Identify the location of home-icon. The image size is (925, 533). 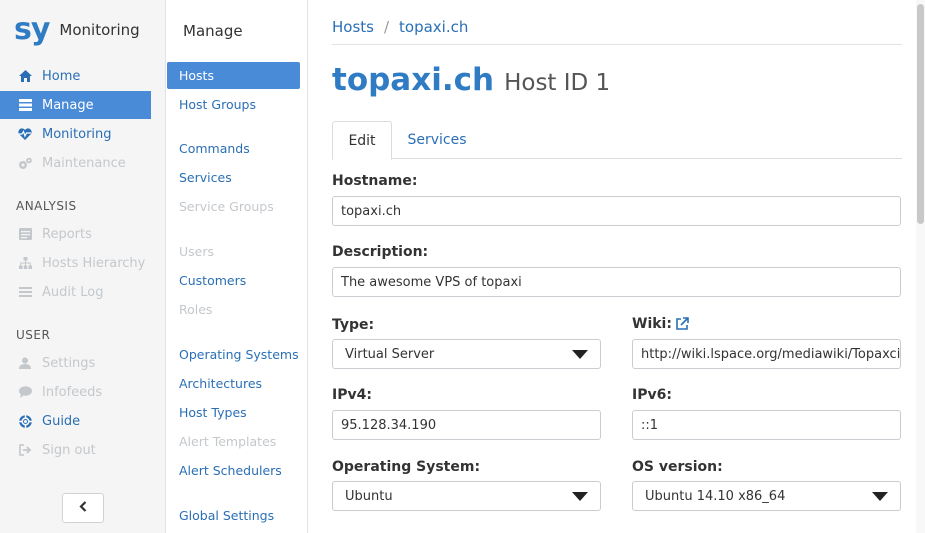
(25, 76).